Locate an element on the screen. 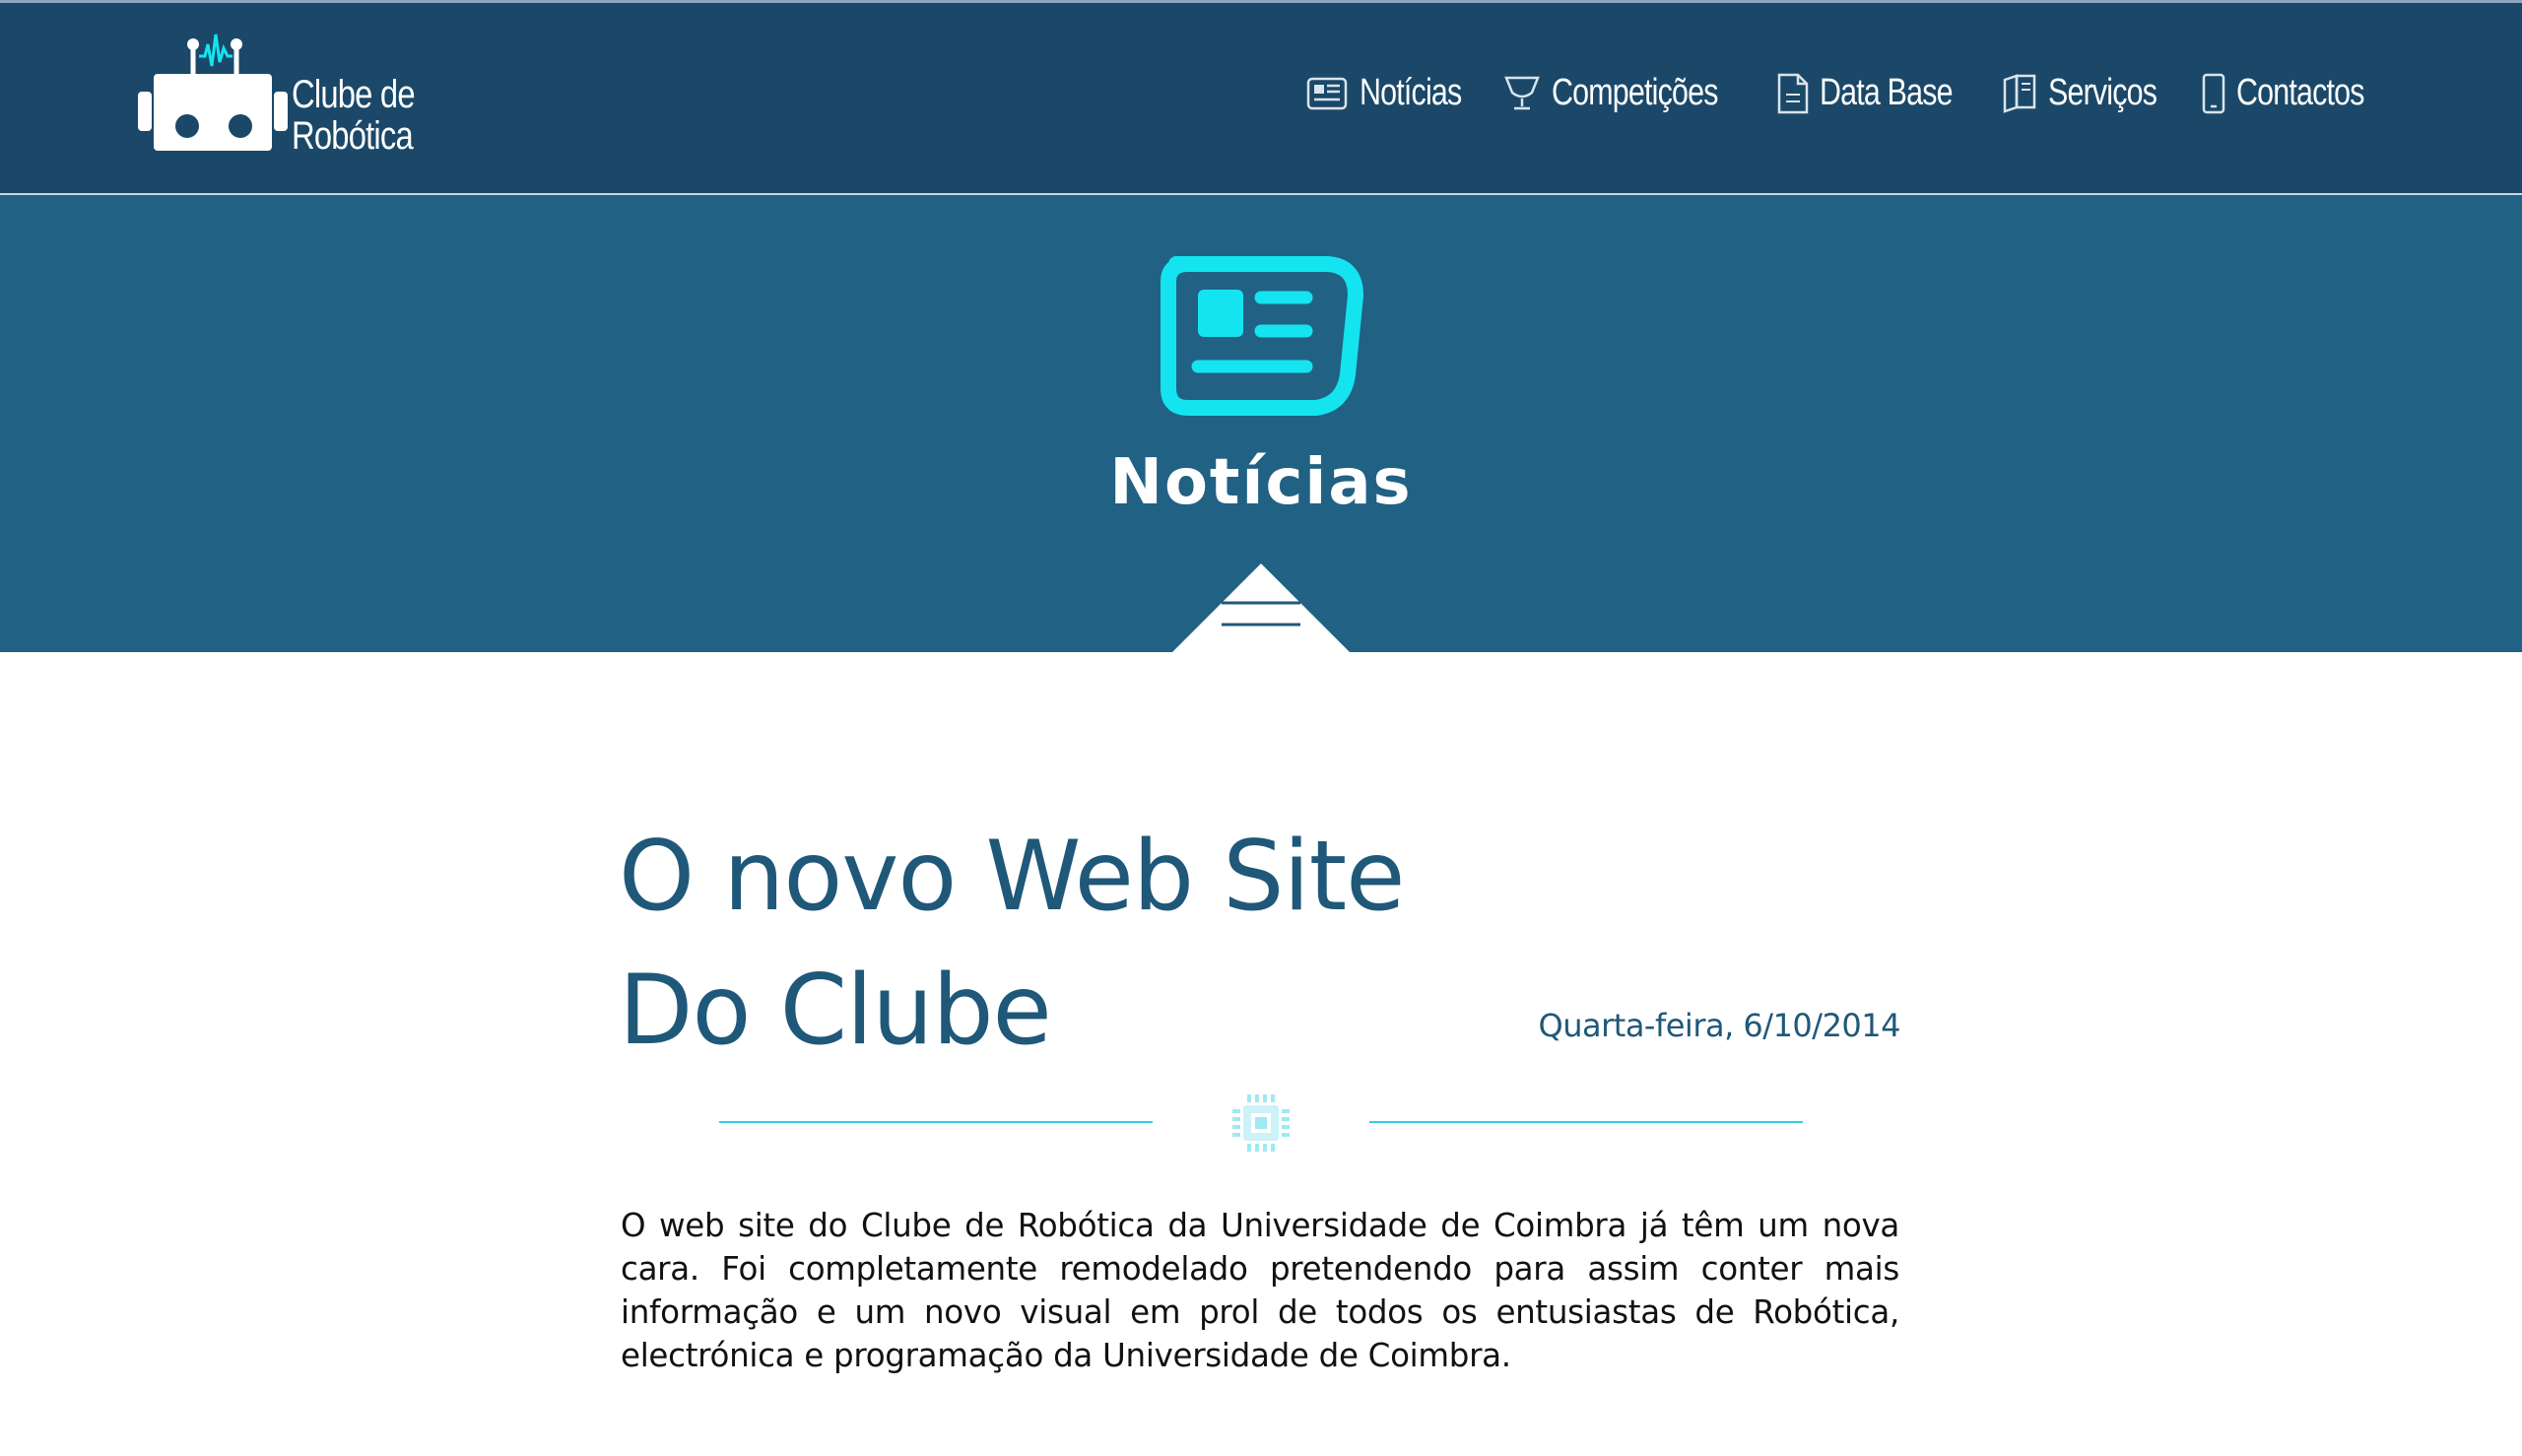 The image size is (2522, 1456). article-title-line-2: Do Clube is located at coordinates (835, 1011).